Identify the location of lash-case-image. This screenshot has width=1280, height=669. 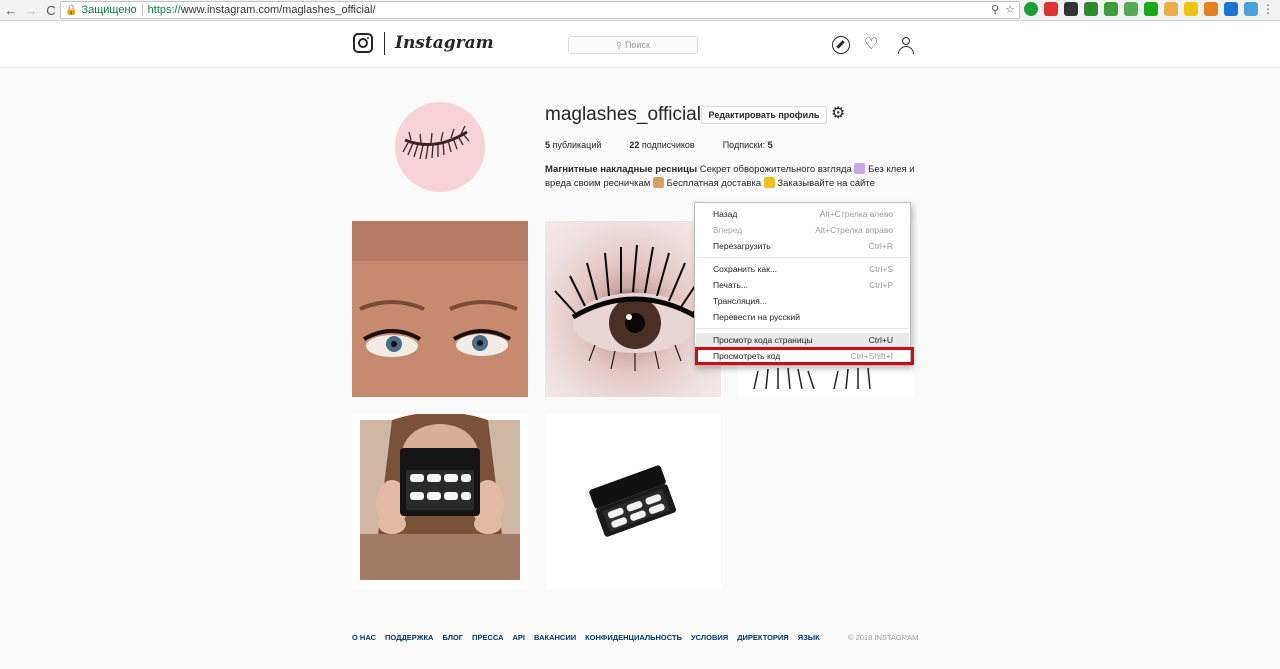
(633, 501).